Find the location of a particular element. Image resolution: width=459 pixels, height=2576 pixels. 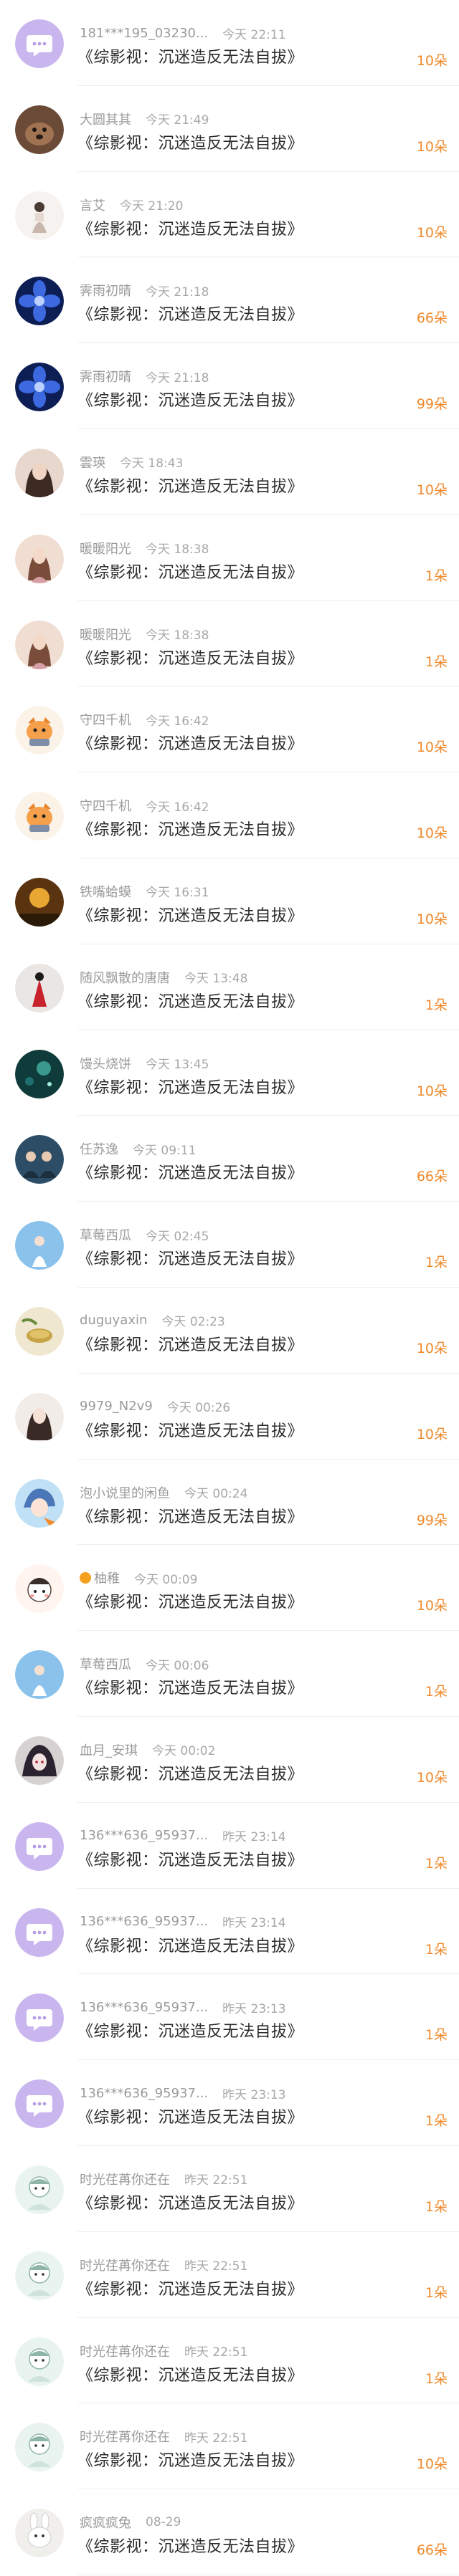

user-name: 雲瑛 is located at coordinates (92, 462).